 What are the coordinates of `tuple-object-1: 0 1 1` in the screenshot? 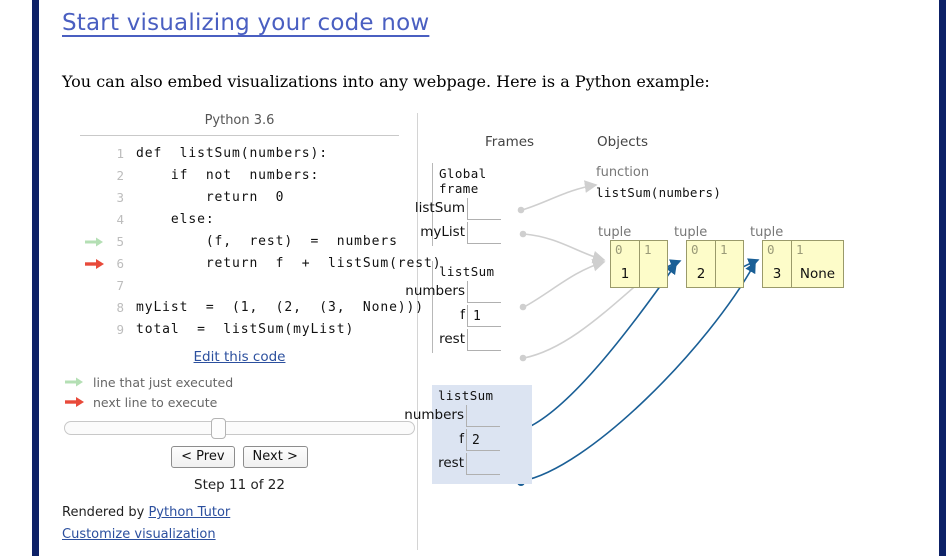 It's located at (639, 264).